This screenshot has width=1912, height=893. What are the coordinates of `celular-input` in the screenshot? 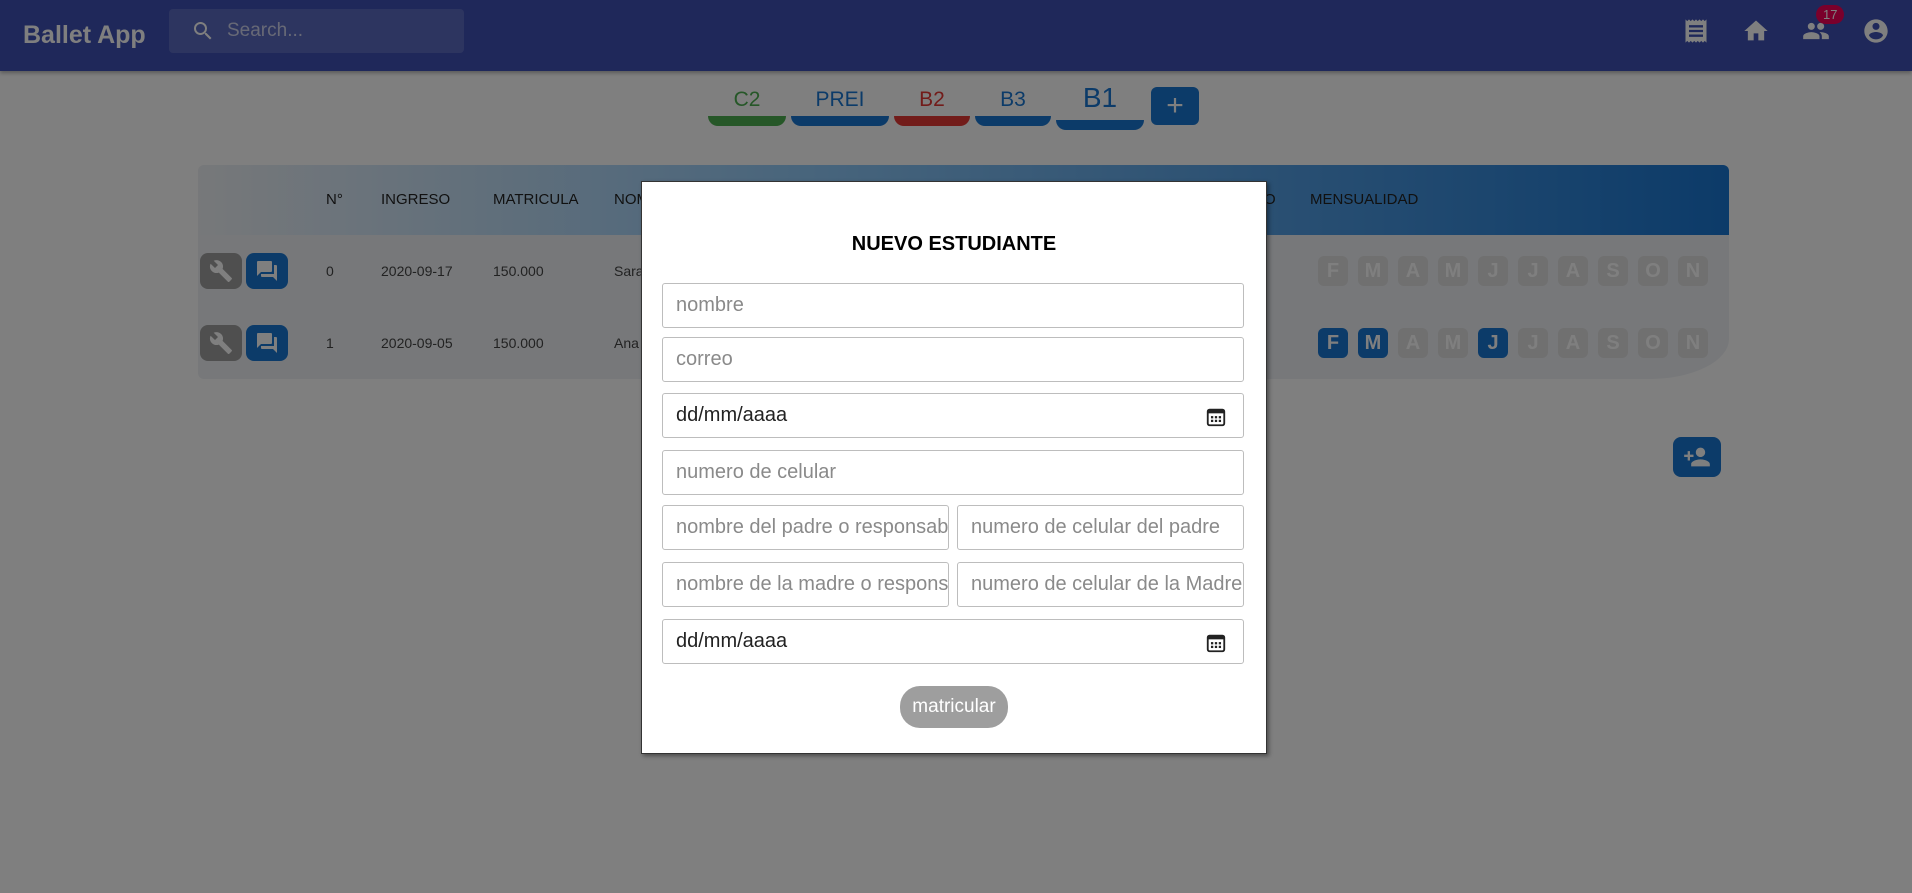 It's located at (959, 472).